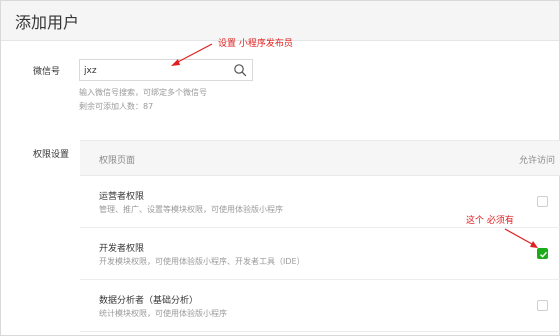 The height and width of the screenshot is (336, 560). I want to click on column-header-page: 权限页面, so click(117, 161).